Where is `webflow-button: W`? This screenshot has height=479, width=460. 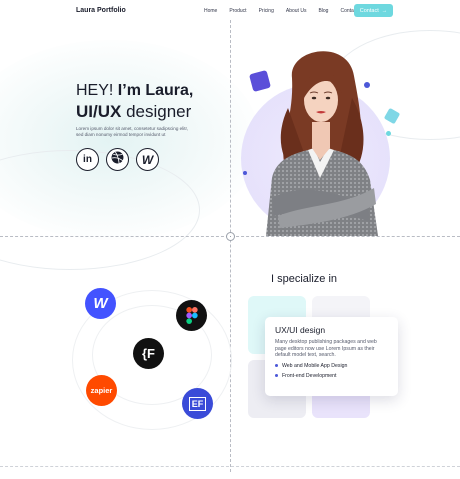 webflow-button: W is located at coordinates (147, 159).